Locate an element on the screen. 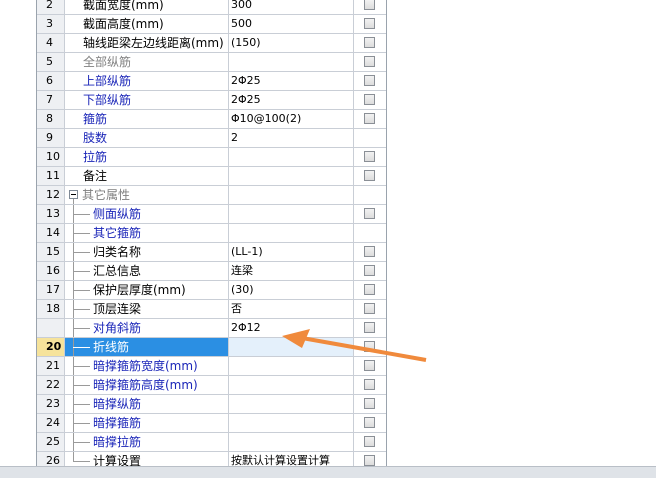  annotation-arrow is located at coordinates (354, 345).